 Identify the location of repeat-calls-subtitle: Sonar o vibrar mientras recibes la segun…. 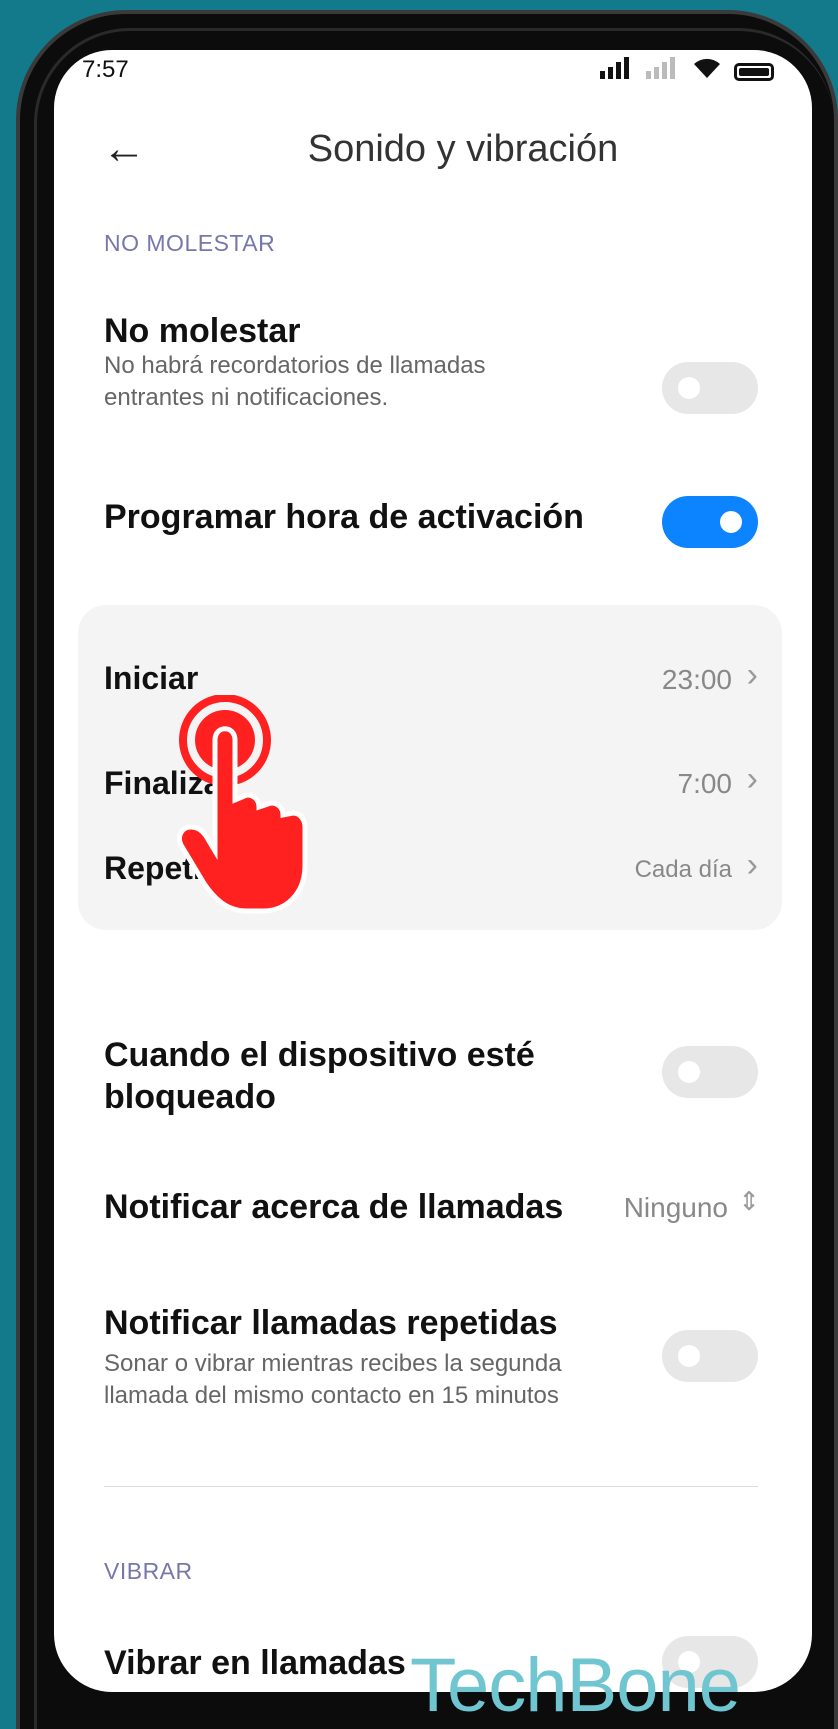
(333, 1379).